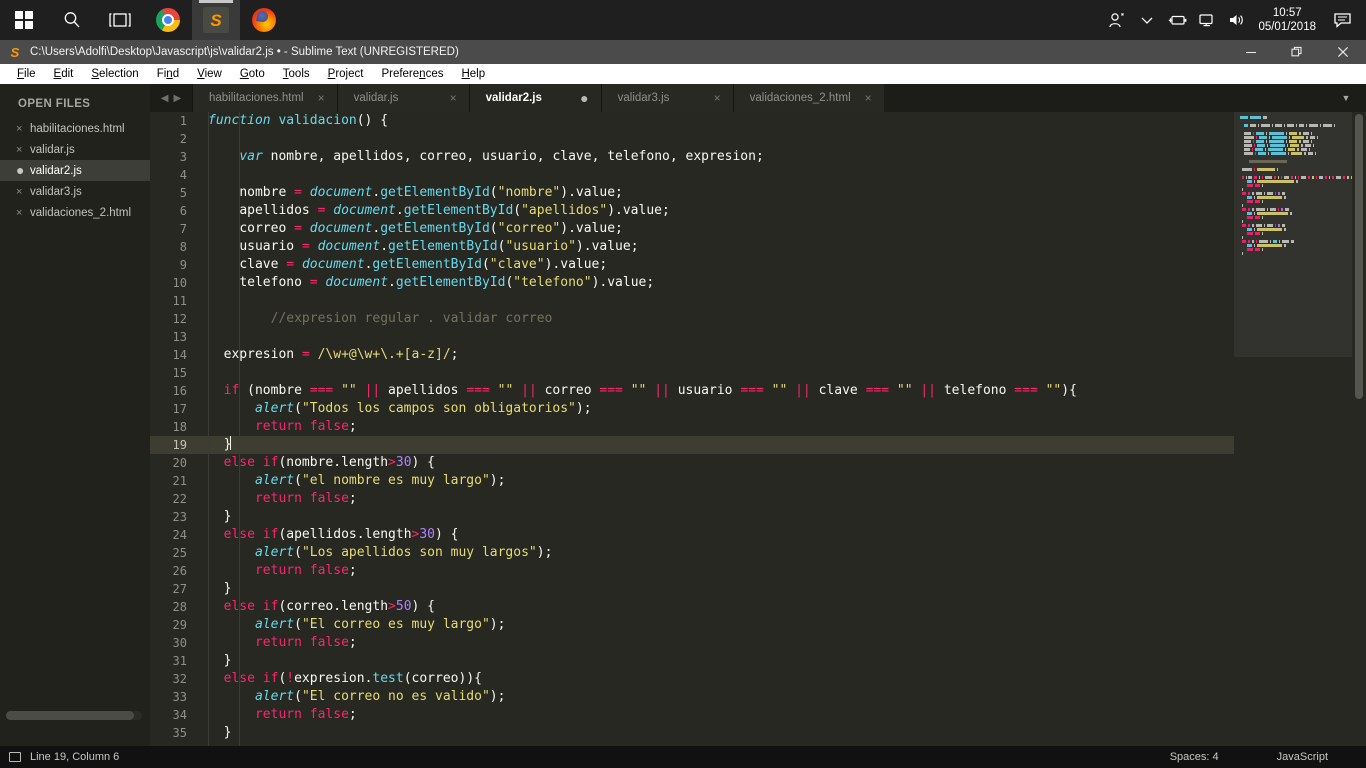 This screenshot has height=768, width=1366. I want to click on menu-tools: Tools, so click(296, 74).